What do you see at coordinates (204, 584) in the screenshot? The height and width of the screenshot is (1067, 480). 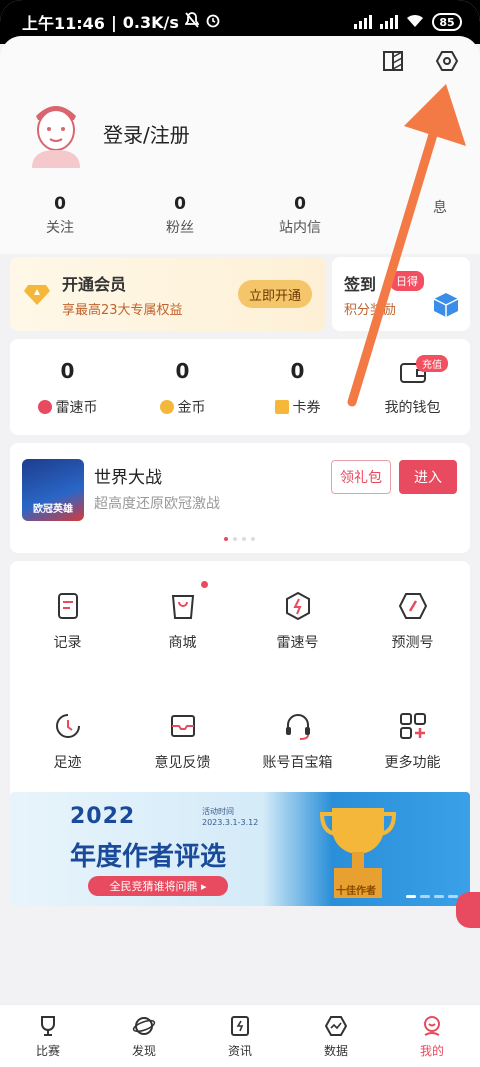 I see `notification-dot` at bounding box center [204, 584].